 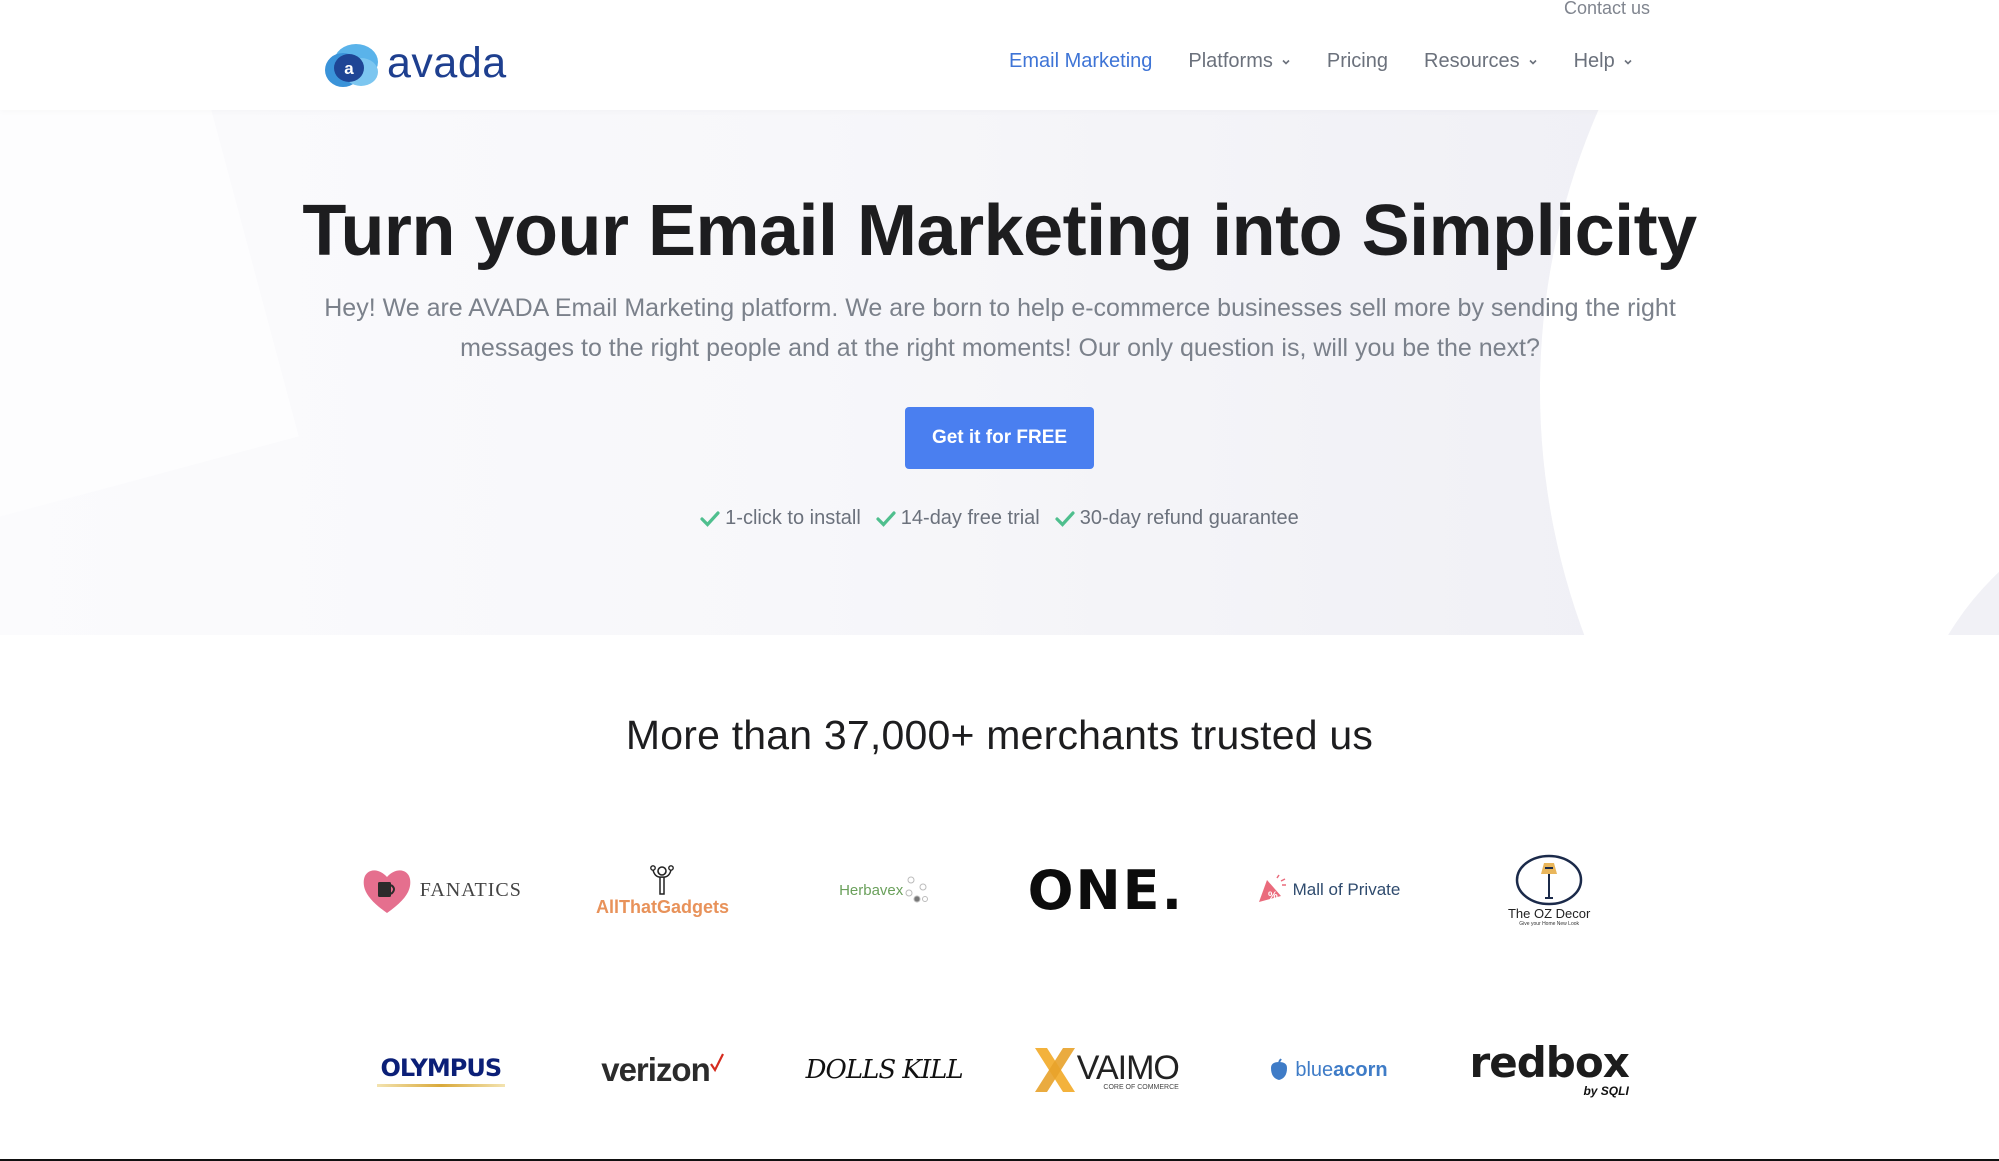 What do you see at coordinates (995, 890) in the screenshot?
I see `merchant-logos-row: FANATICS AllThatGadgets Herbavex ONE. %` at bounding box center [995, 890].